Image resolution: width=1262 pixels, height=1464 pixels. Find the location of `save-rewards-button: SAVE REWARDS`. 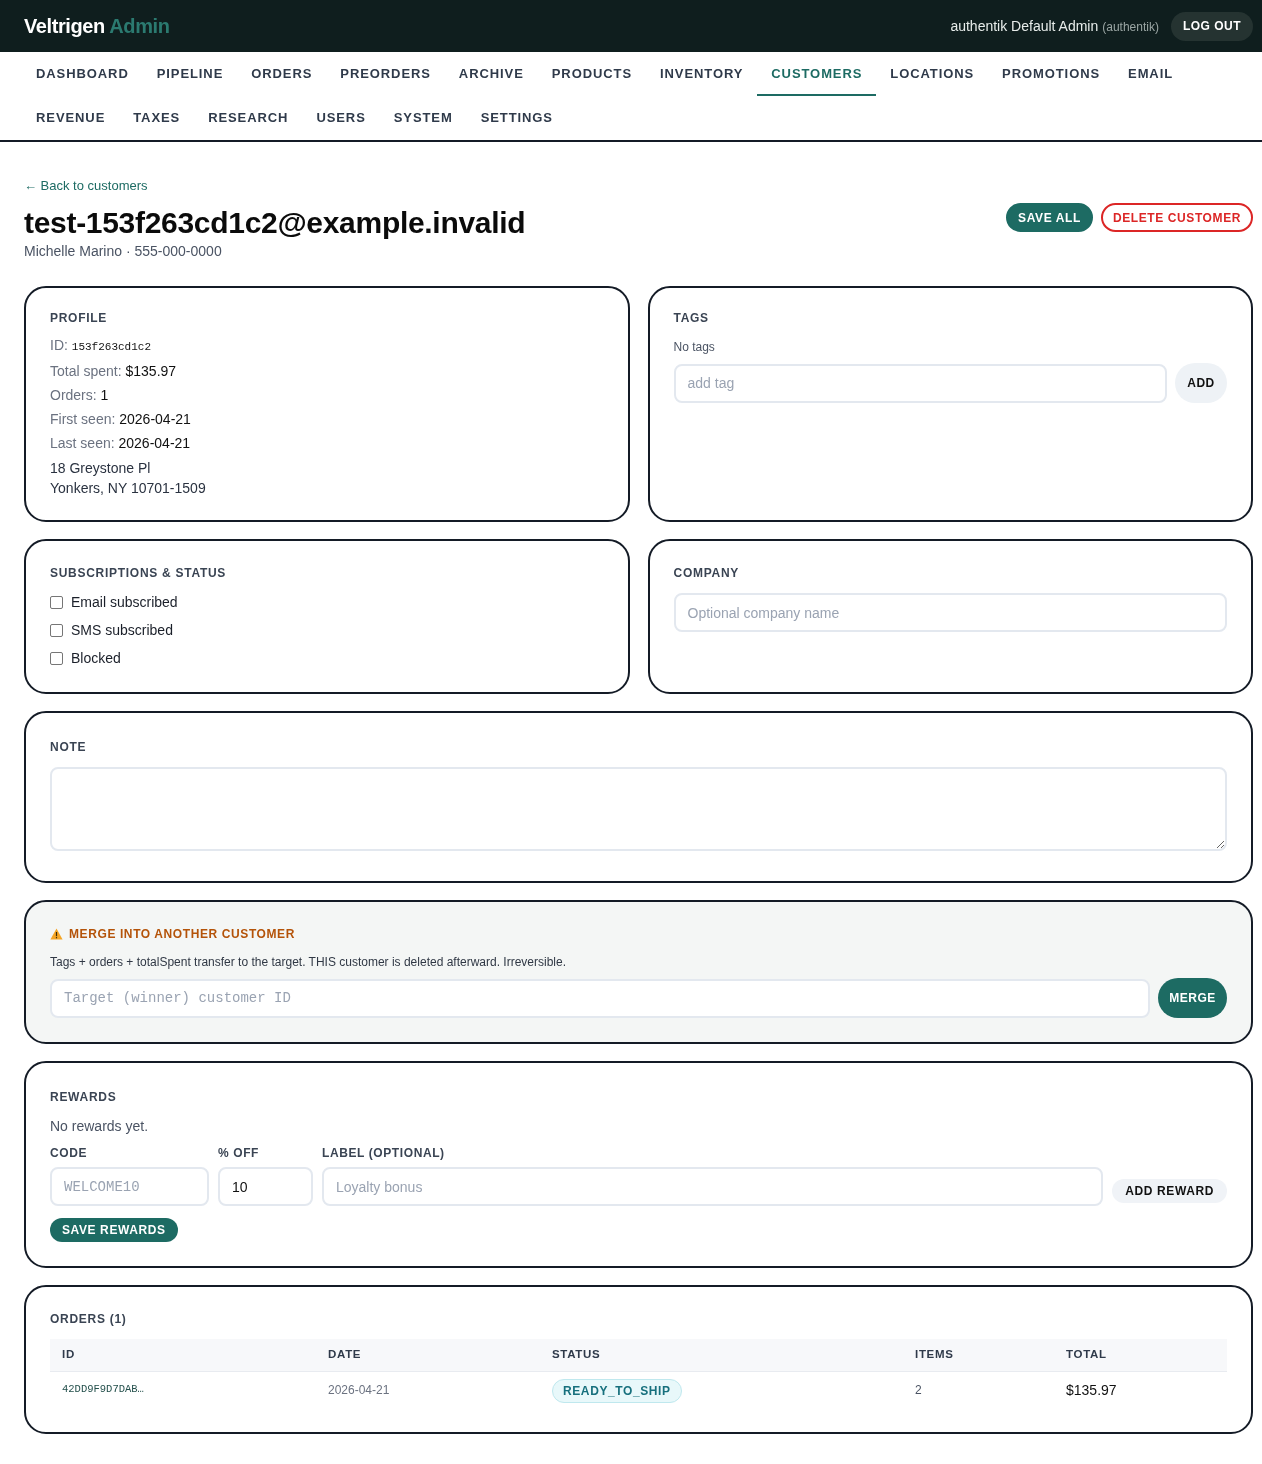

save-rewards-button: SAVE REWARDS is located at coordinates (114, 1230).